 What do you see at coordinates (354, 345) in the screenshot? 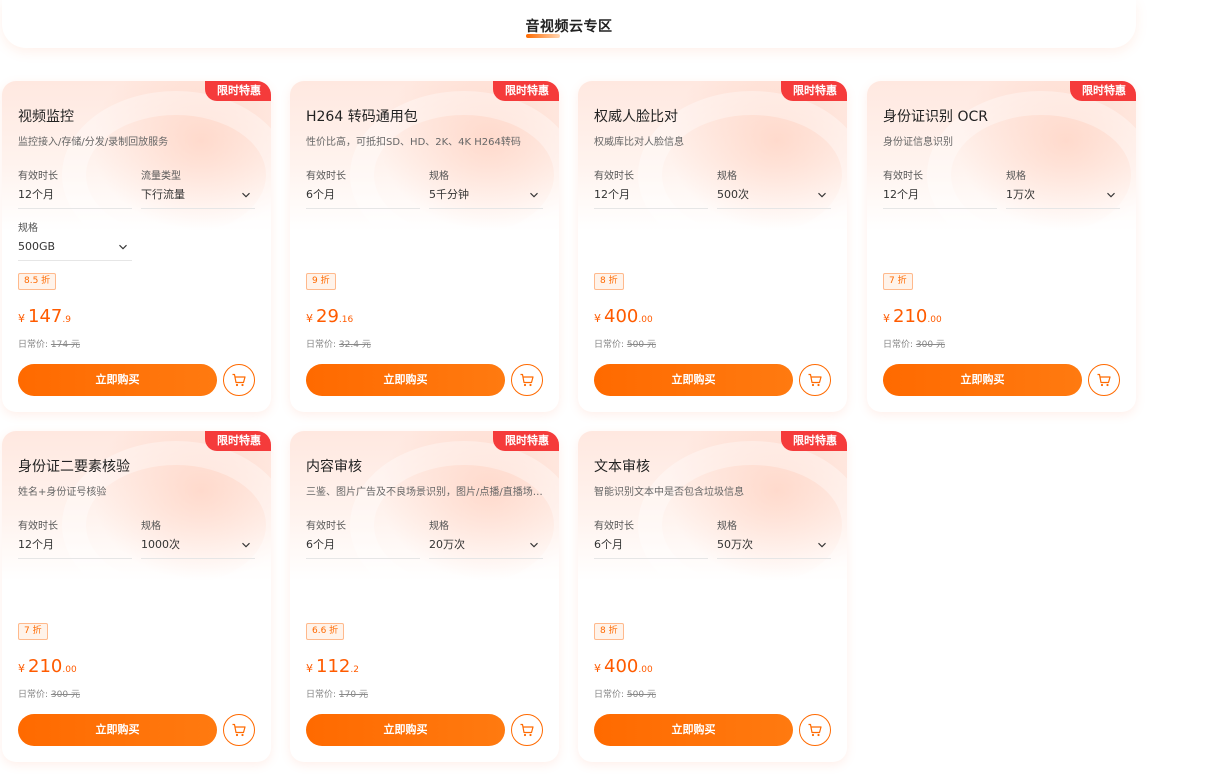
I see `original-price-value: 32.4 元` at bounding box center [354, 345].